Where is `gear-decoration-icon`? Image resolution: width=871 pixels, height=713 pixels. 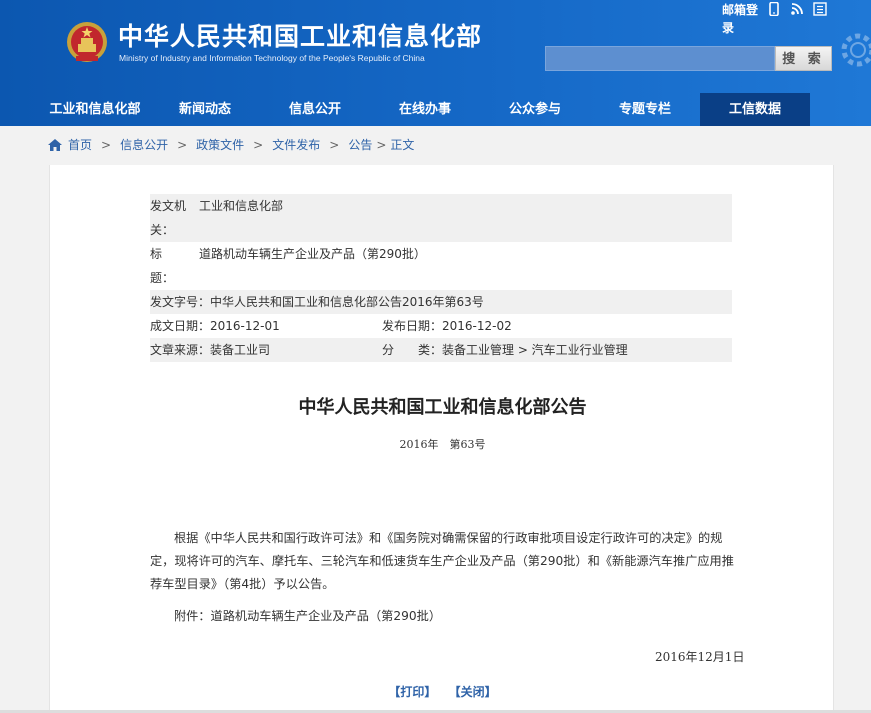 gear-decoration-icon is located at coordinates (856, 50).